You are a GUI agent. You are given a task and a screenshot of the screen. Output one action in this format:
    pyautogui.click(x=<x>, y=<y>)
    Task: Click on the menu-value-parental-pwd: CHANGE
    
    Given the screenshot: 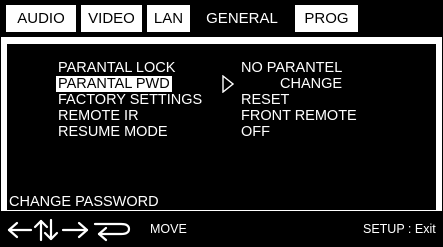 What is the action you would take?
    pyautogui.click(x=311, y=84)
    